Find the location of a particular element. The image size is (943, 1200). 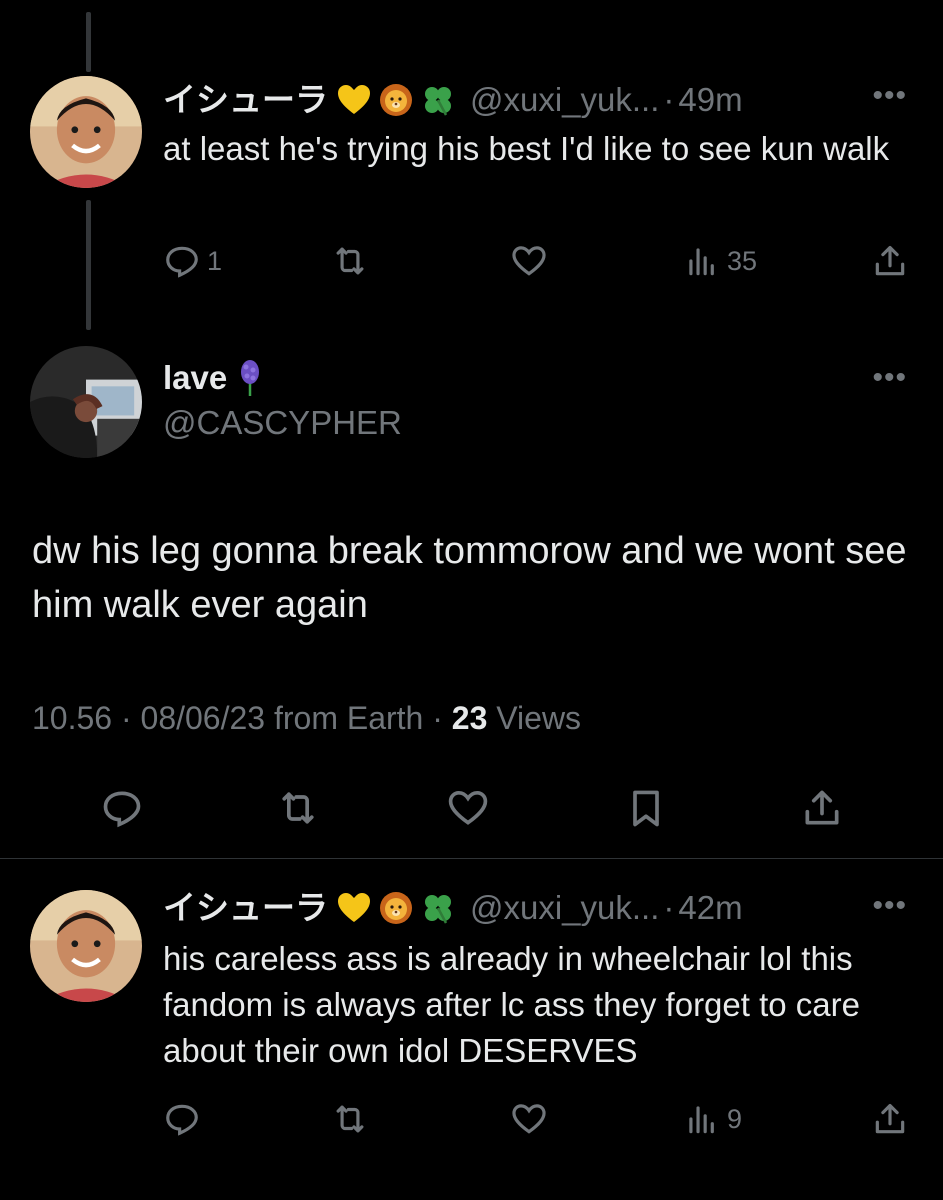

action-bar: 1 35 is located at coordinates (537, 262).